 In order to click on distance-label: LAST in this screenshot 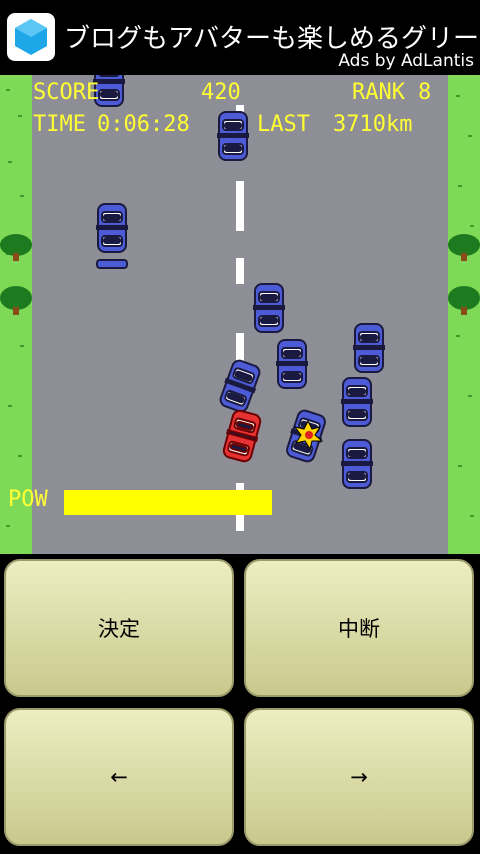, I will do `click(283, 124)`.